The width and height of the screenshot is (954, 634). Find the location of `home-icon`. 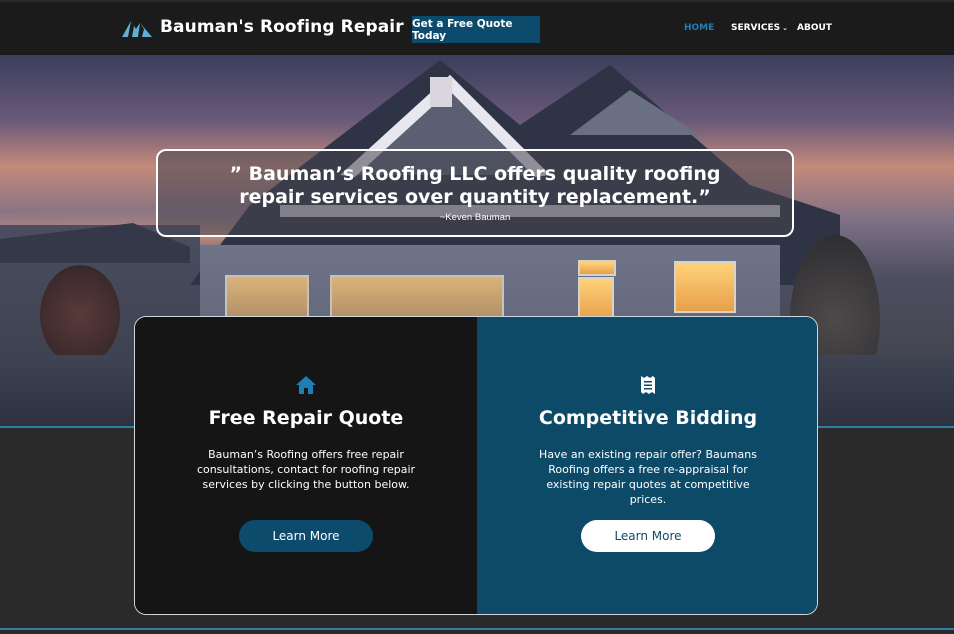

home-icon is located at coordinates (306, 386).